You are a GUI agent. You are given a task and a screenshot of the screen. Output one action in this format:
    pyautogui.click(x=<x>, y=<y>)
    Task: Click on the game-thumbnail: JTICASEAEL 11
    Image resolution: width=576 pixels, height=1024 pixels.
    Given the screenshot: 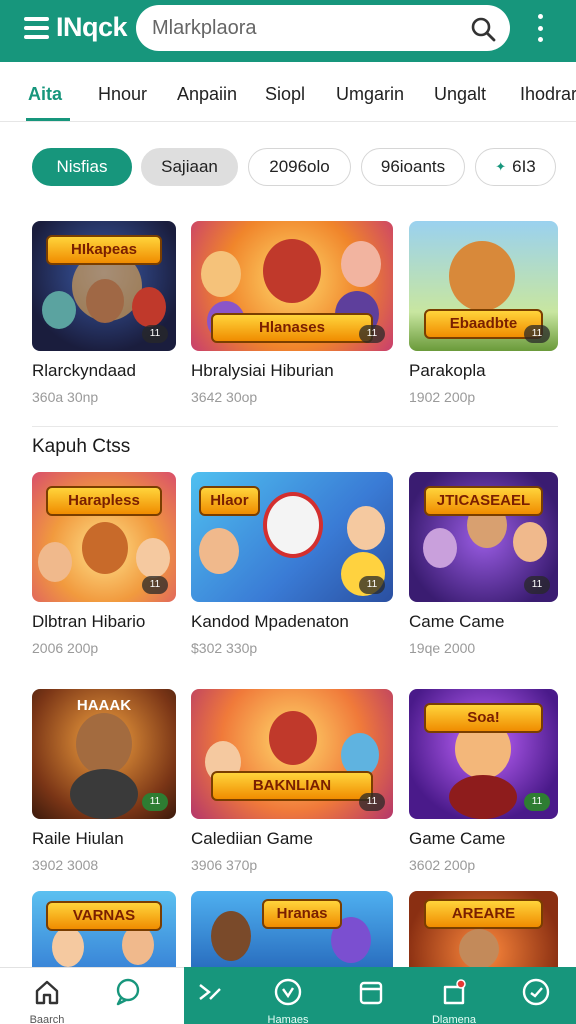 What is the action you would take?
    pyautogui.click(x=483, y=537)
    